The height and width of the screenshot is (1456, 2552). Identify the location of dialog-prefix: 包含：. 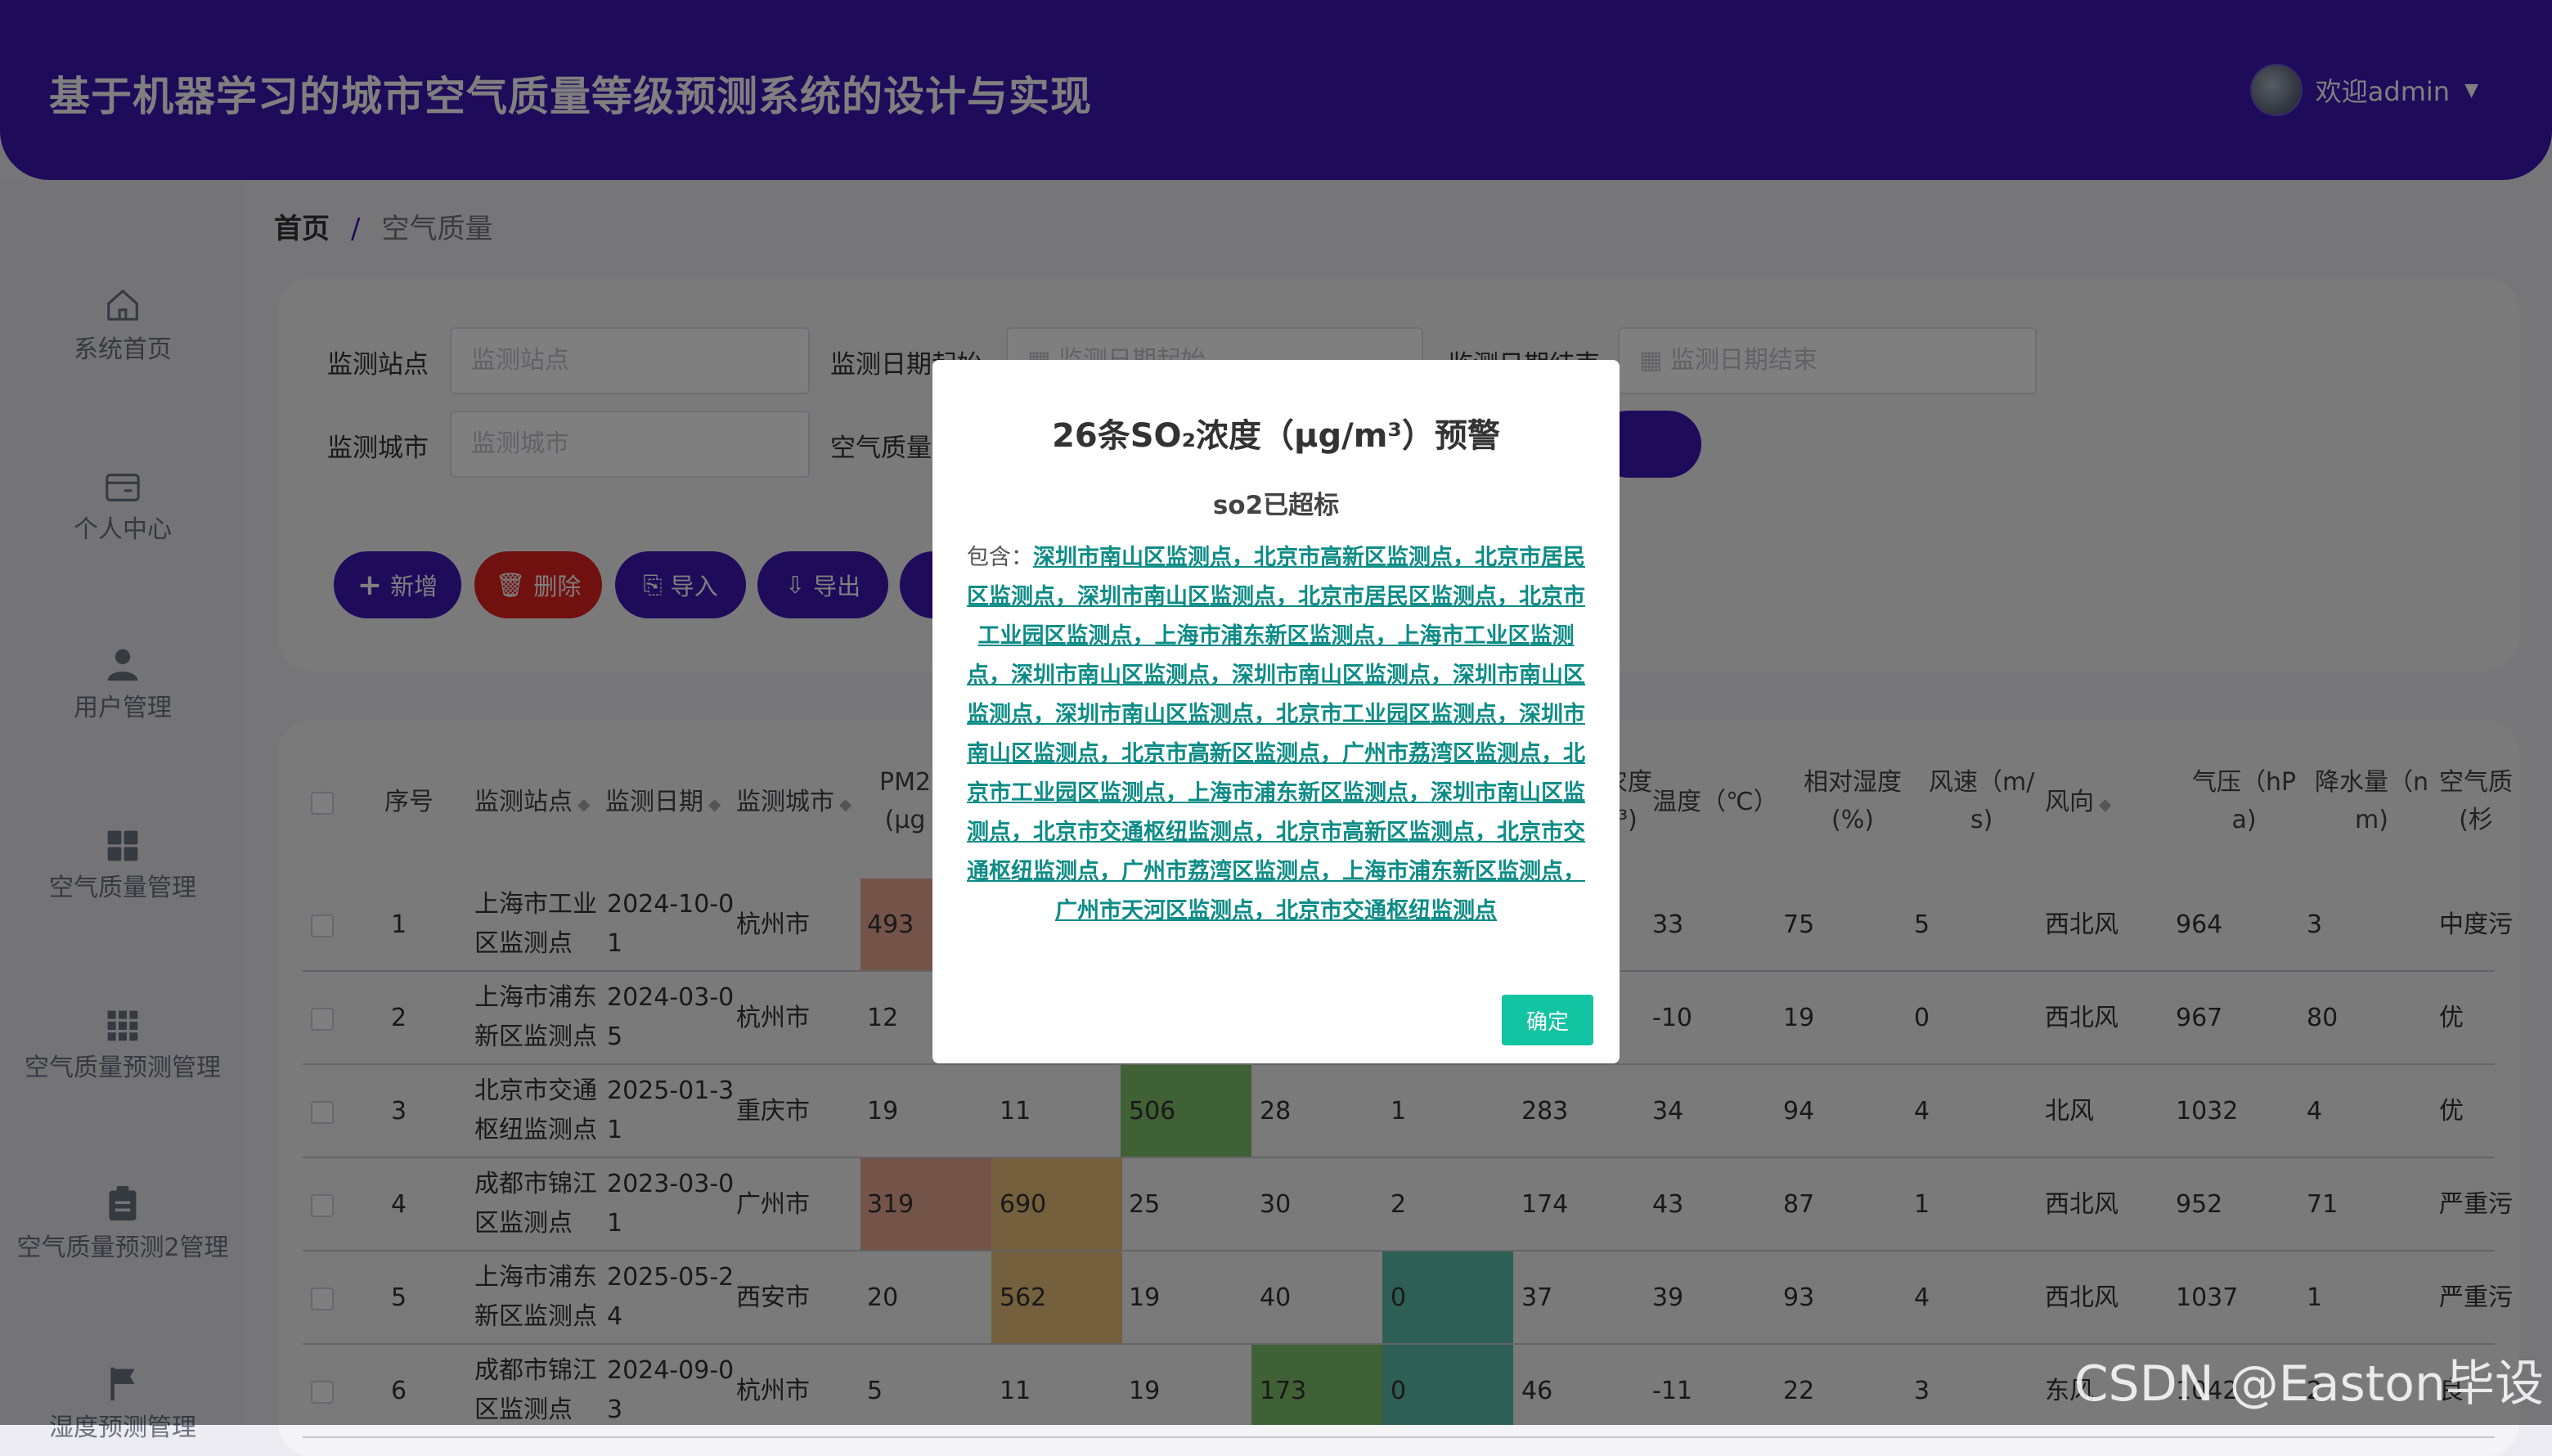
(1000, 557).